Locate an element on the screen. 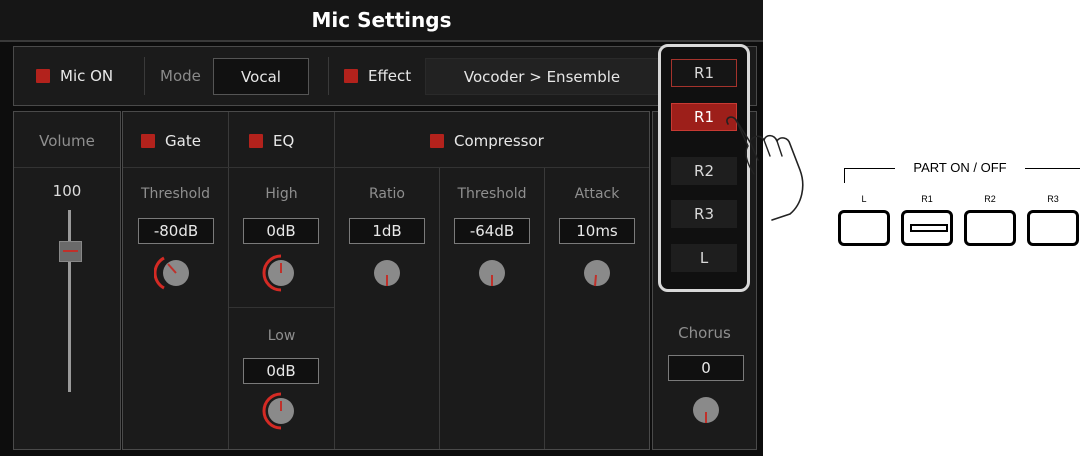 The width and height of the screenshot is (1080, 456). compressor-toggle: Compressor is located at coordinates (487, 141).